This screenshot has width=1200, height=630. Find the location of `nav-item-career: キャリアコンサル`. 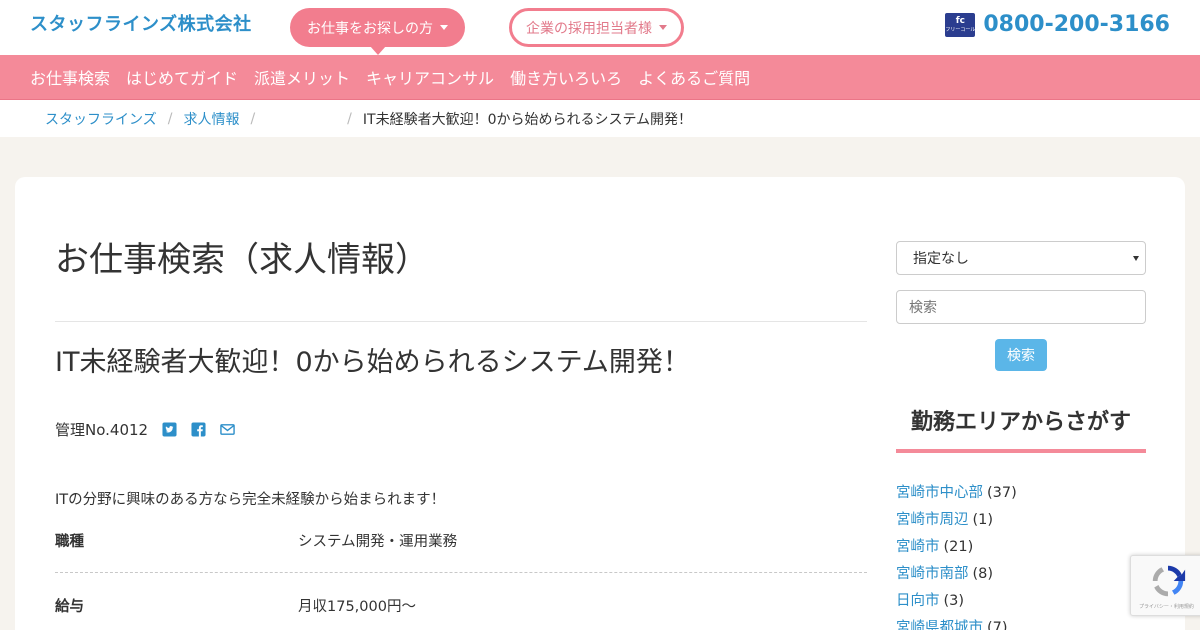

nav-item-career: キャリアコンサル is located at coordinates (430, 77).